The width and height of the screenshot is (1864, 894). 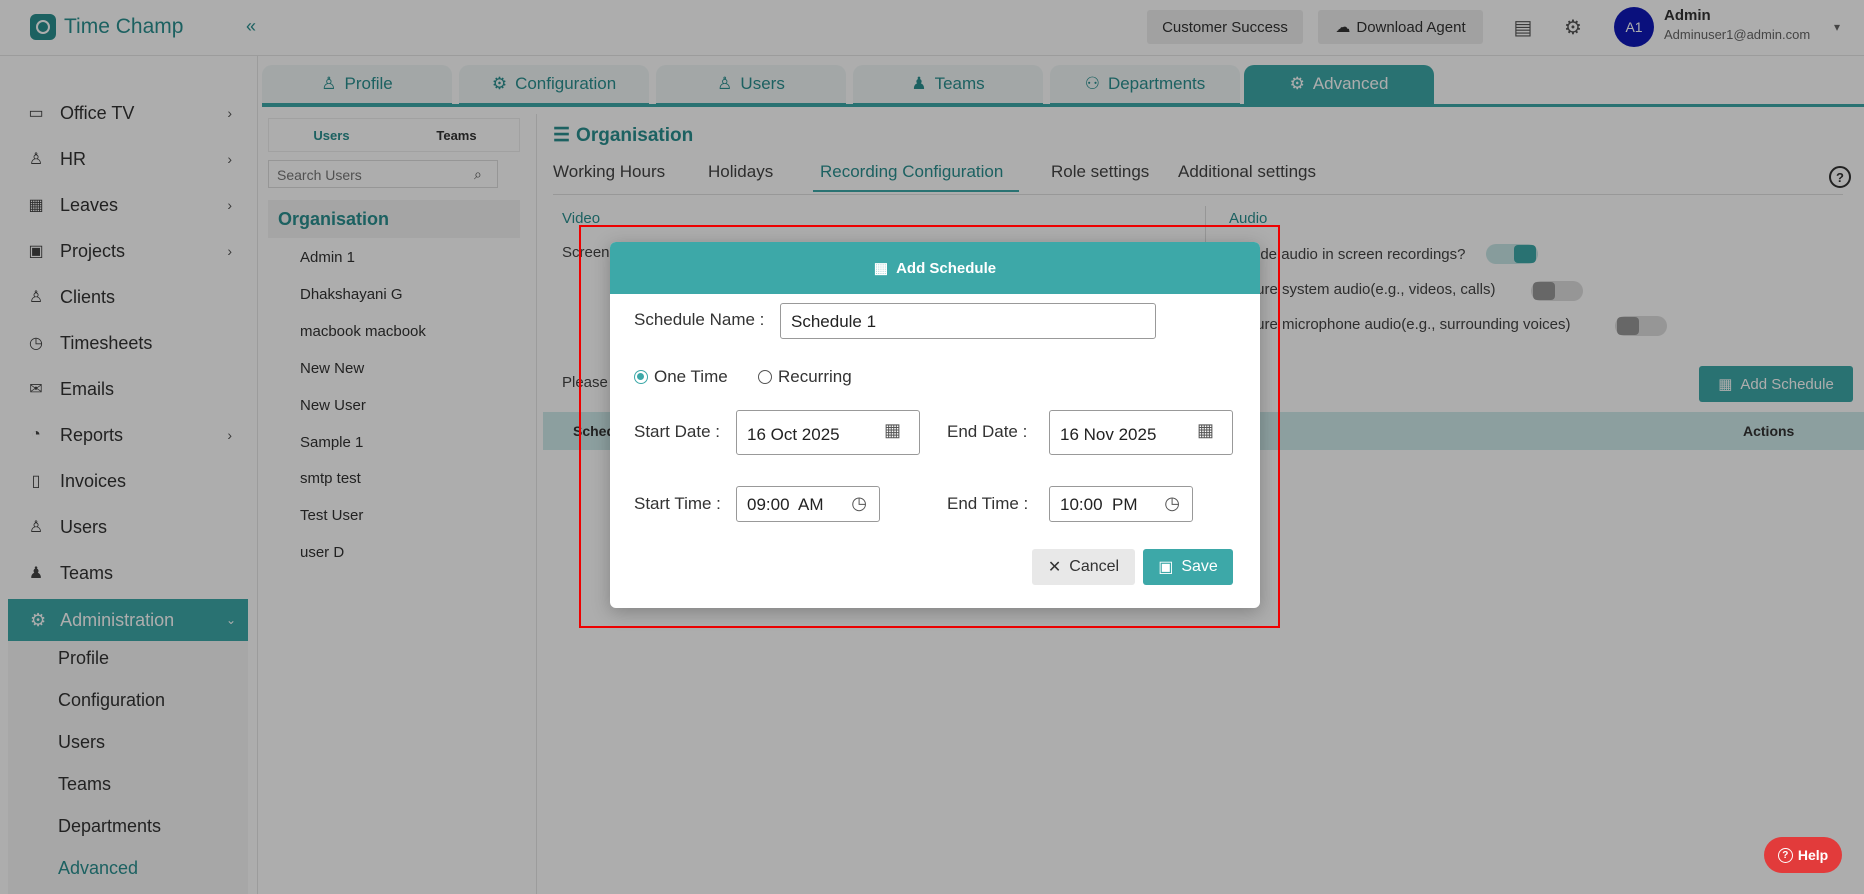 I want to click on cancel-button: ✕ Cancel, so click(x=1083, y=567).